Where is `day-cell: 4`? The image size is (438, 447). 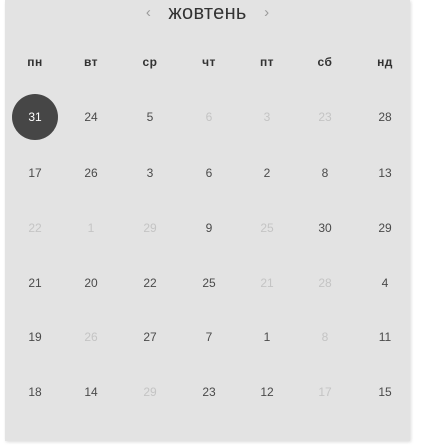
day-cell: 4 is located at coordinates (385, 283).